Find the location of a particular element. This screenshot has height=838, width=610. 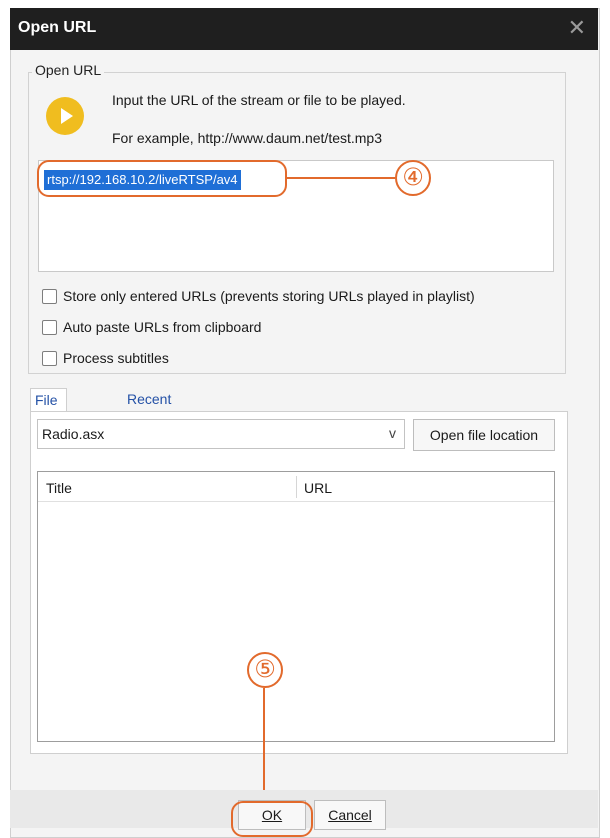

auto-paste-checkbox: Auto paste URLs from clipboard is located at coordinates (151, 328).